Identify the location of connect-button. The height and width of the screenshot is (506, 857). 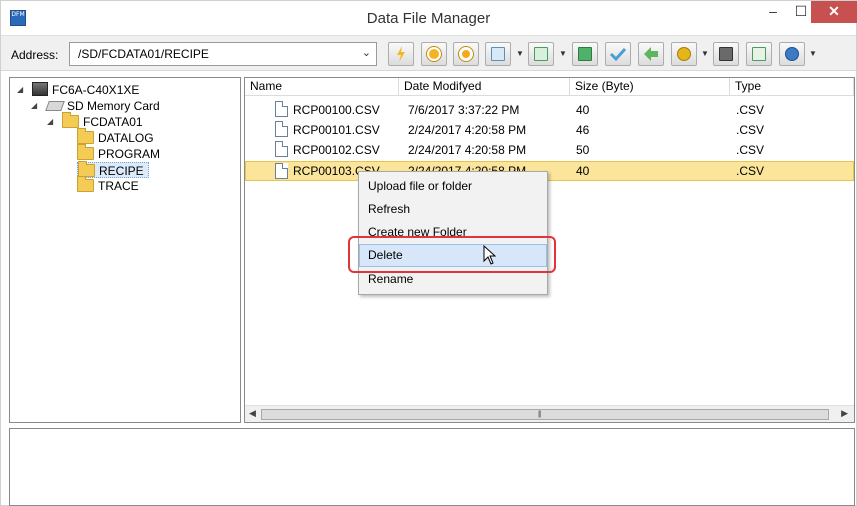
(401, 54).